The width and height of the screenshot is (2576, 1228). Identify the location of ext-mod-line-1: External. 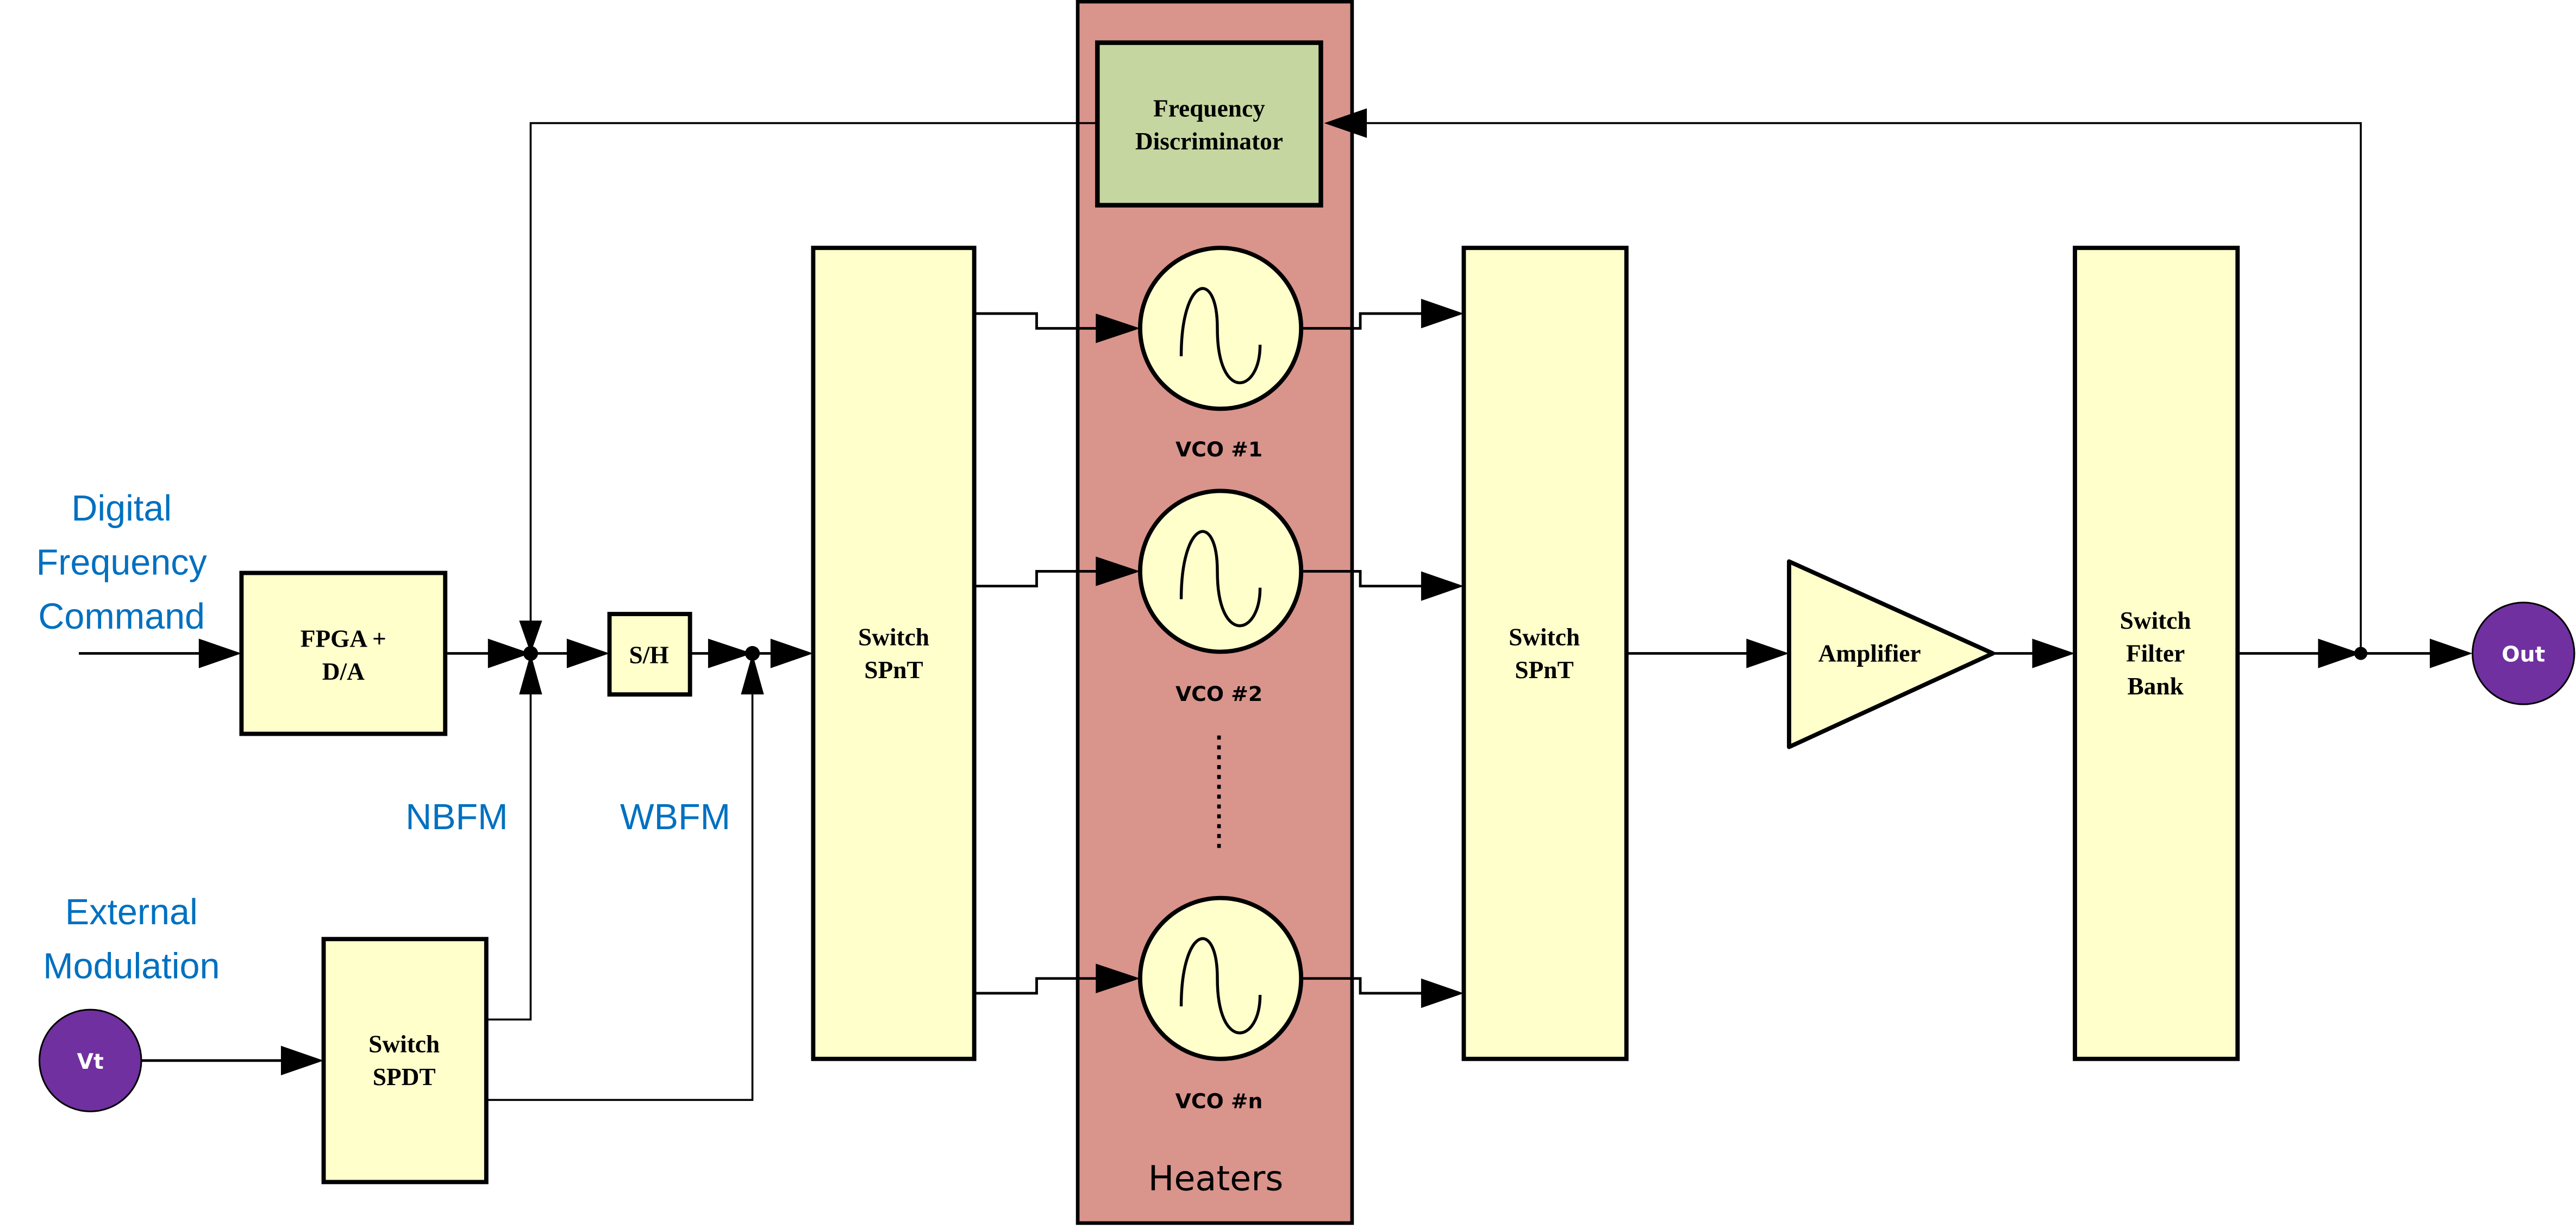
(131, 912).